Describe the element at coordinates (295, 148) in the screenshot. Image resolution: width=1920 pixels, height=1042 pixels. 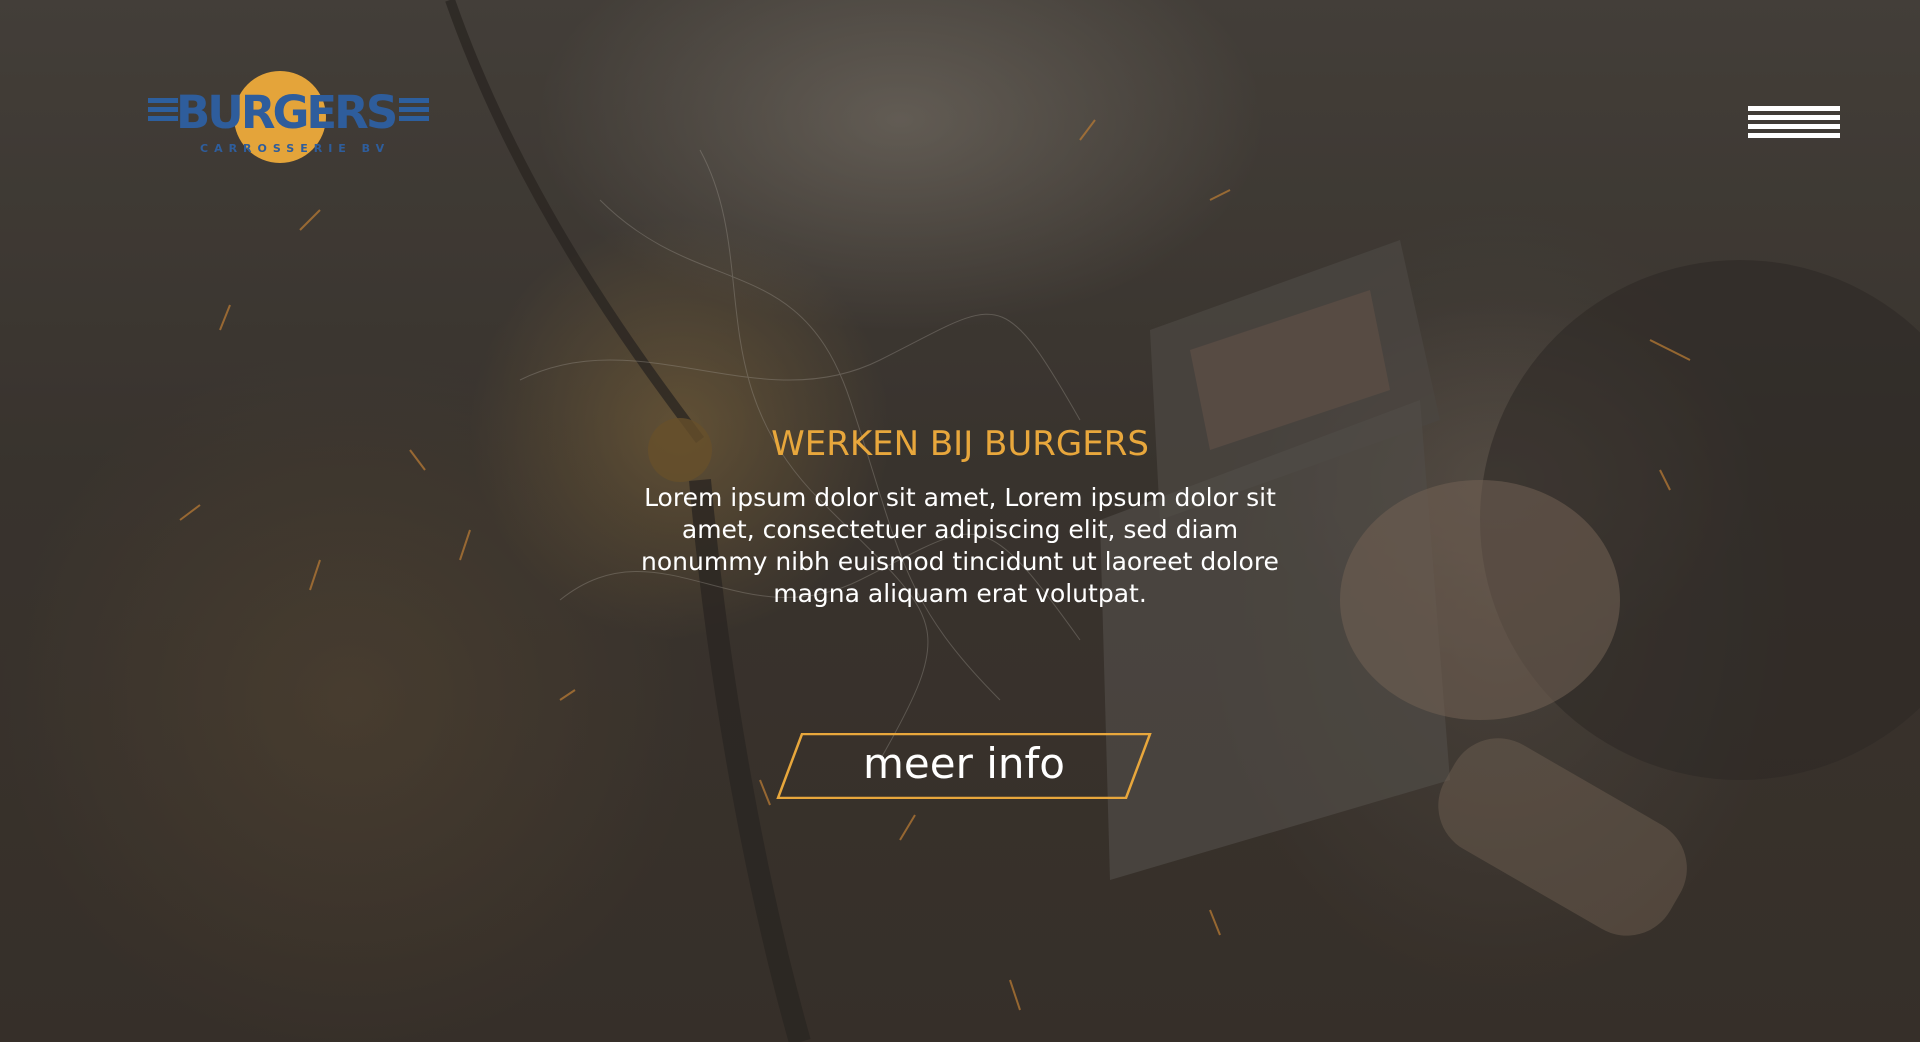
I see `logo-subtitle: CARROSSERIE BV` at that location.